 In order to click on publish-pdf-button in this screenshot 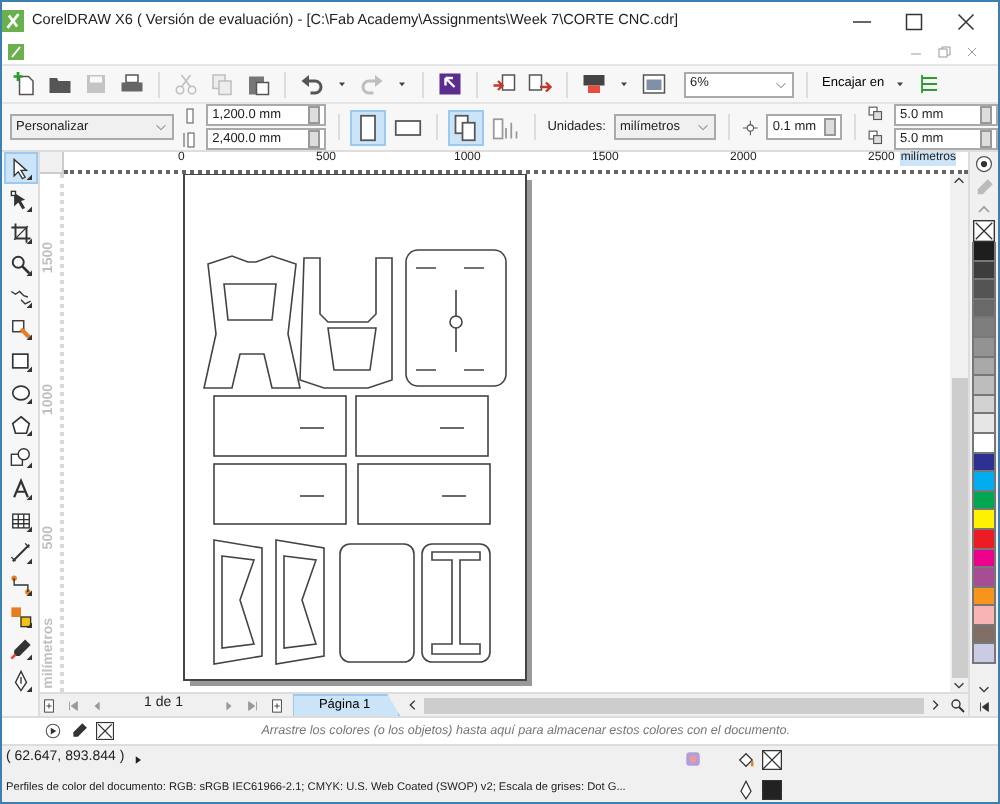, I will do `click(594, 84)`.